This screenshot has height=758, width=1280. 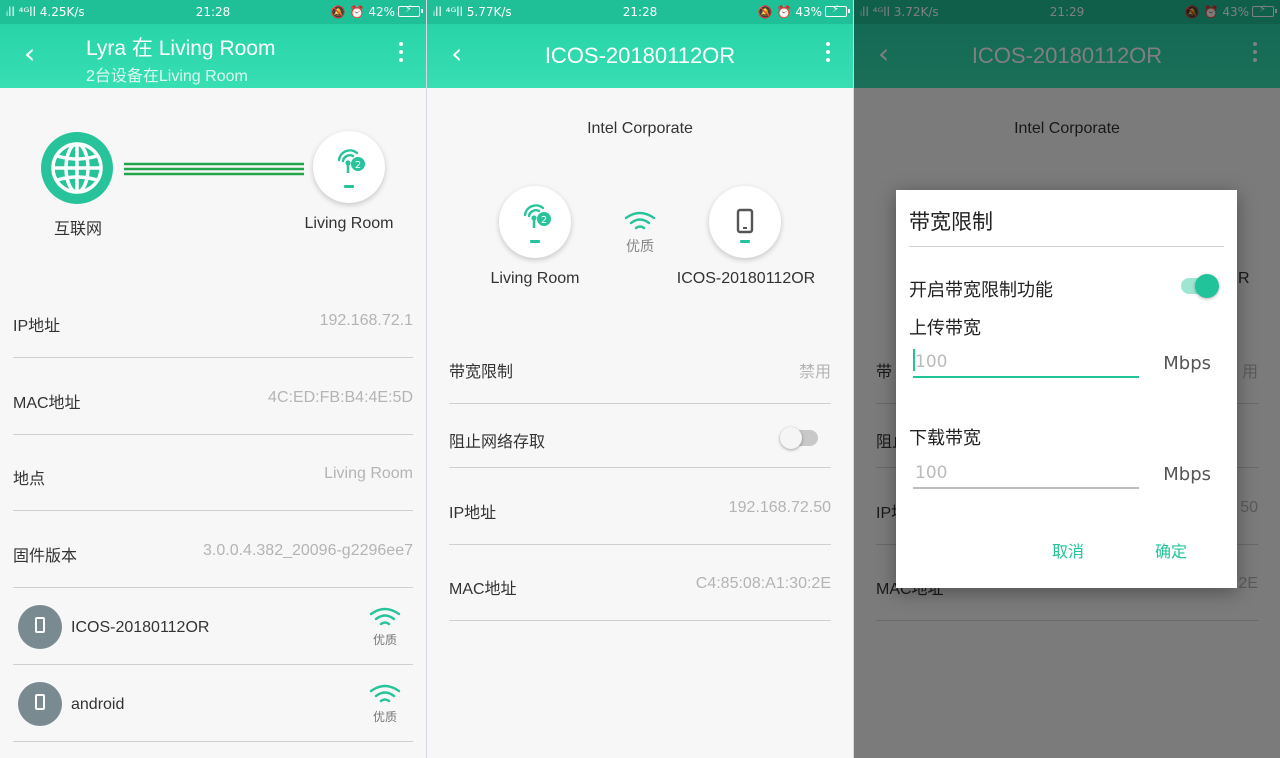 What do you see at coordinates (340, 397) in the screenshot?
I see `mac-value: 4C:ED:FB:B4:4E:5D` at bounding box center [340, 397].